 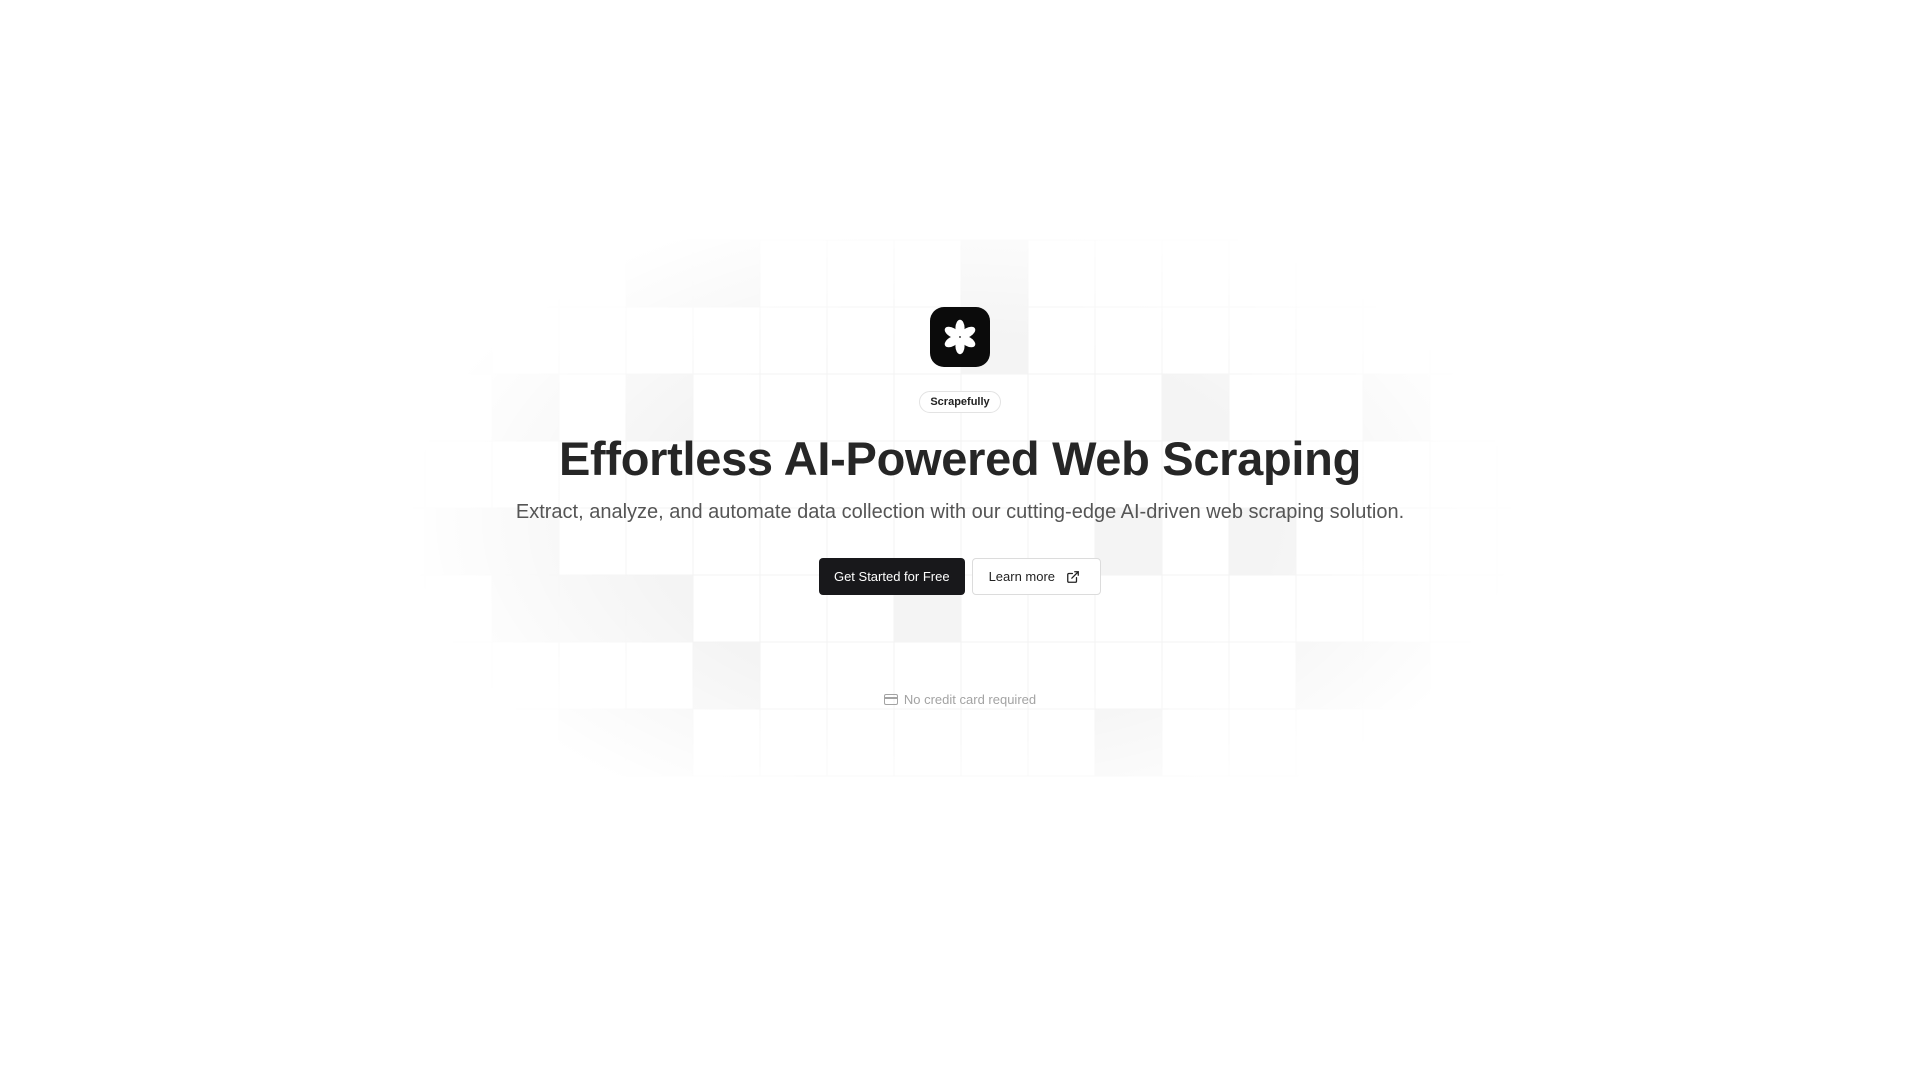 I want to click on learn-more-button: Learn more, so click(x=1036, y=576).